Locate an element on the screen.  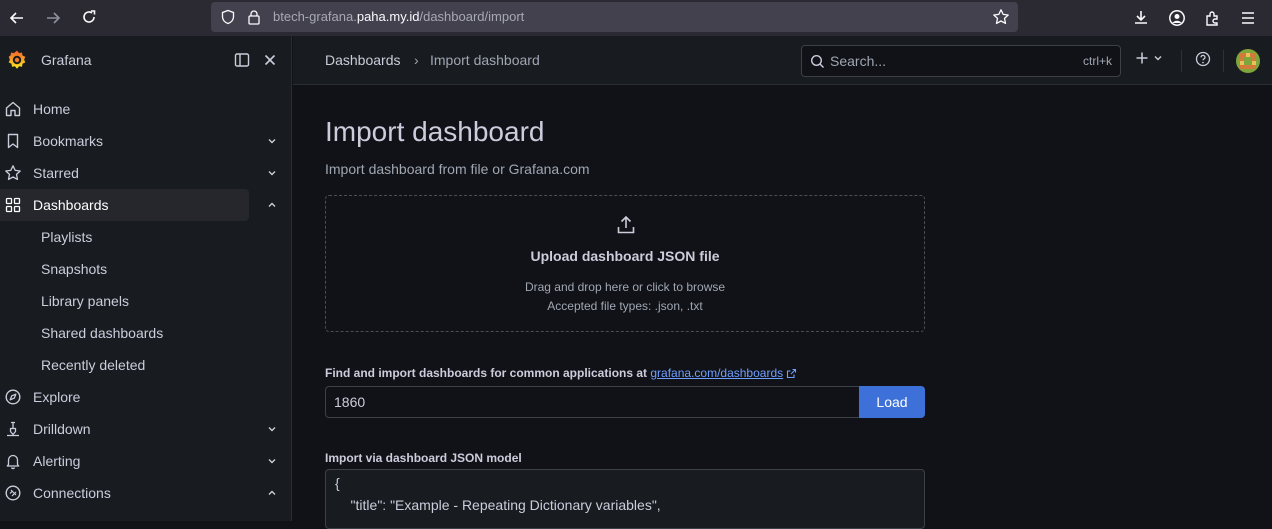
sidebar-item-label: Home is located at coordinates (52, 109).